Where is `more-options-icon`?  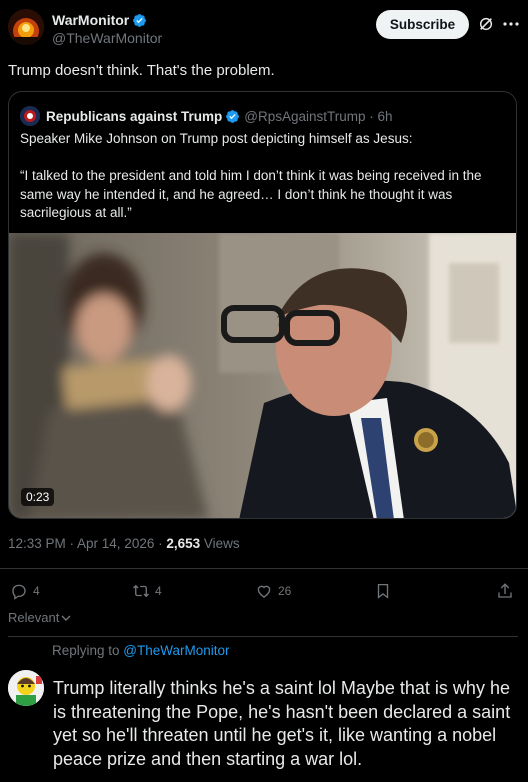 more-options-icon is located at coordinates (511, 24).